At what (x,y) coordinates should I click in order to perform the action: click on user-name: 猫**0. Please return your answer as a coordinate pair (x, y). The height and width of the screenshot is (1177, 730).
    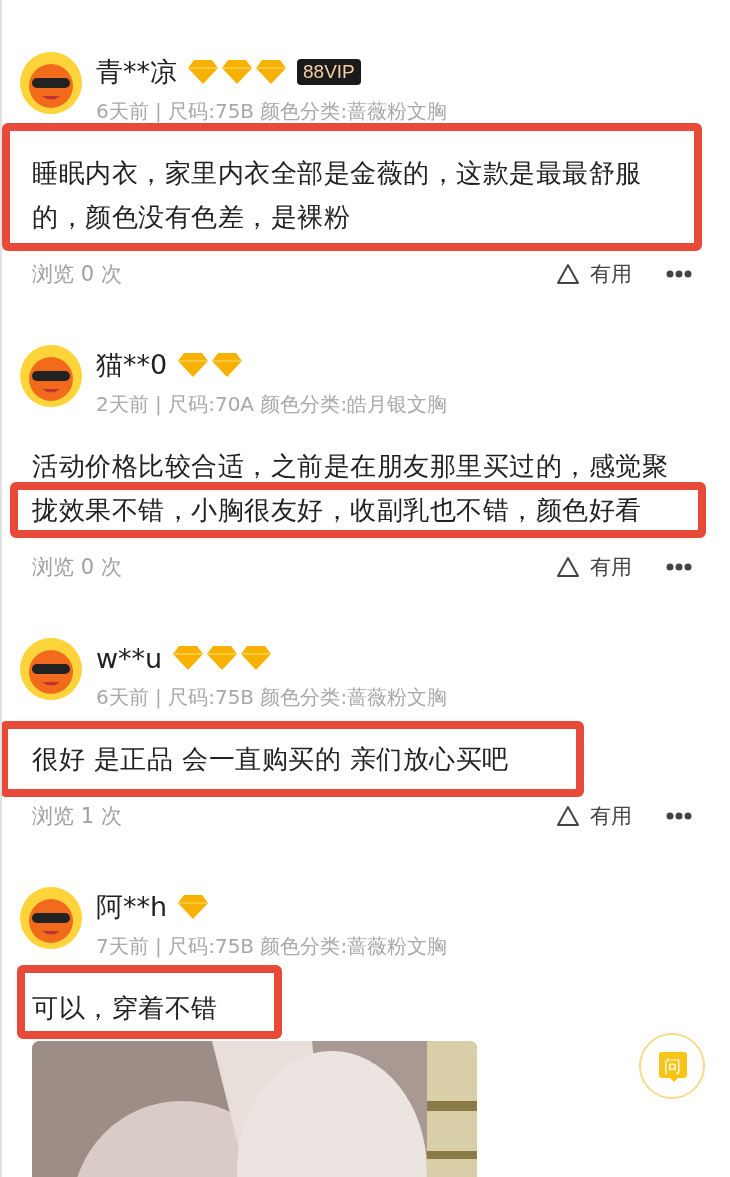
    Looking at the image, I should click on (132, 365).